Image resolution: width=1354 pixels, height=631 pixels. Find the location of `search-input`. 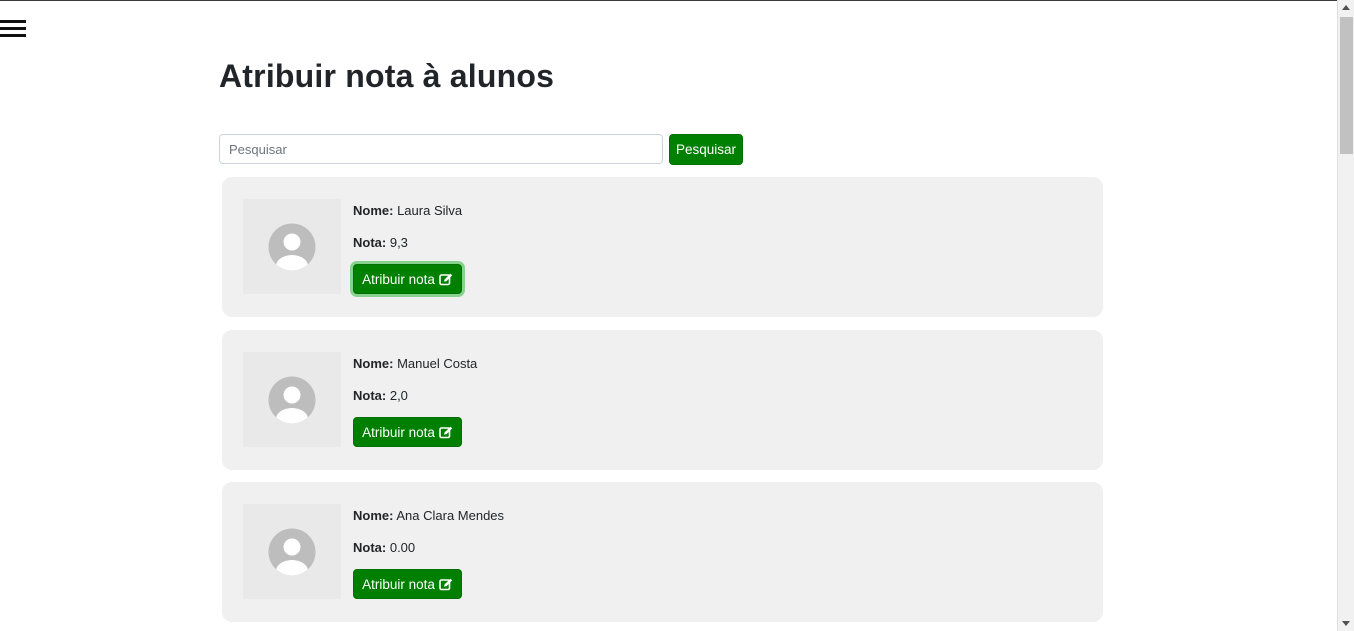

search-input is located at coordinates (441, 149).